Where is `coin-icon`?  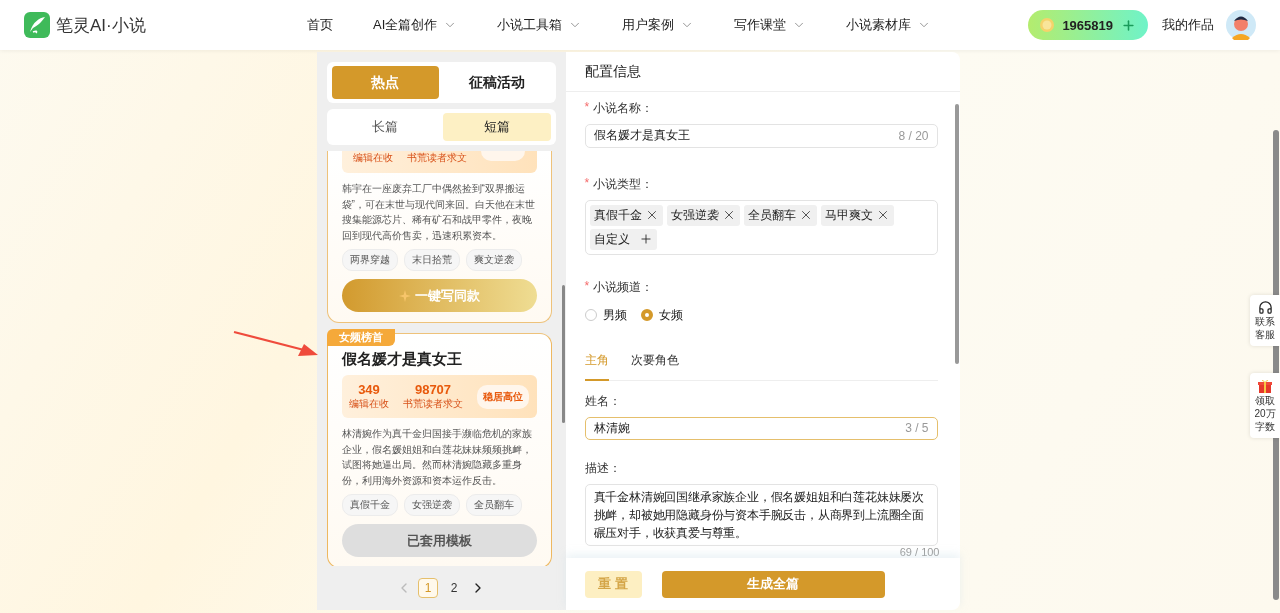
coin-icon is located at coordinates (1047, 25).